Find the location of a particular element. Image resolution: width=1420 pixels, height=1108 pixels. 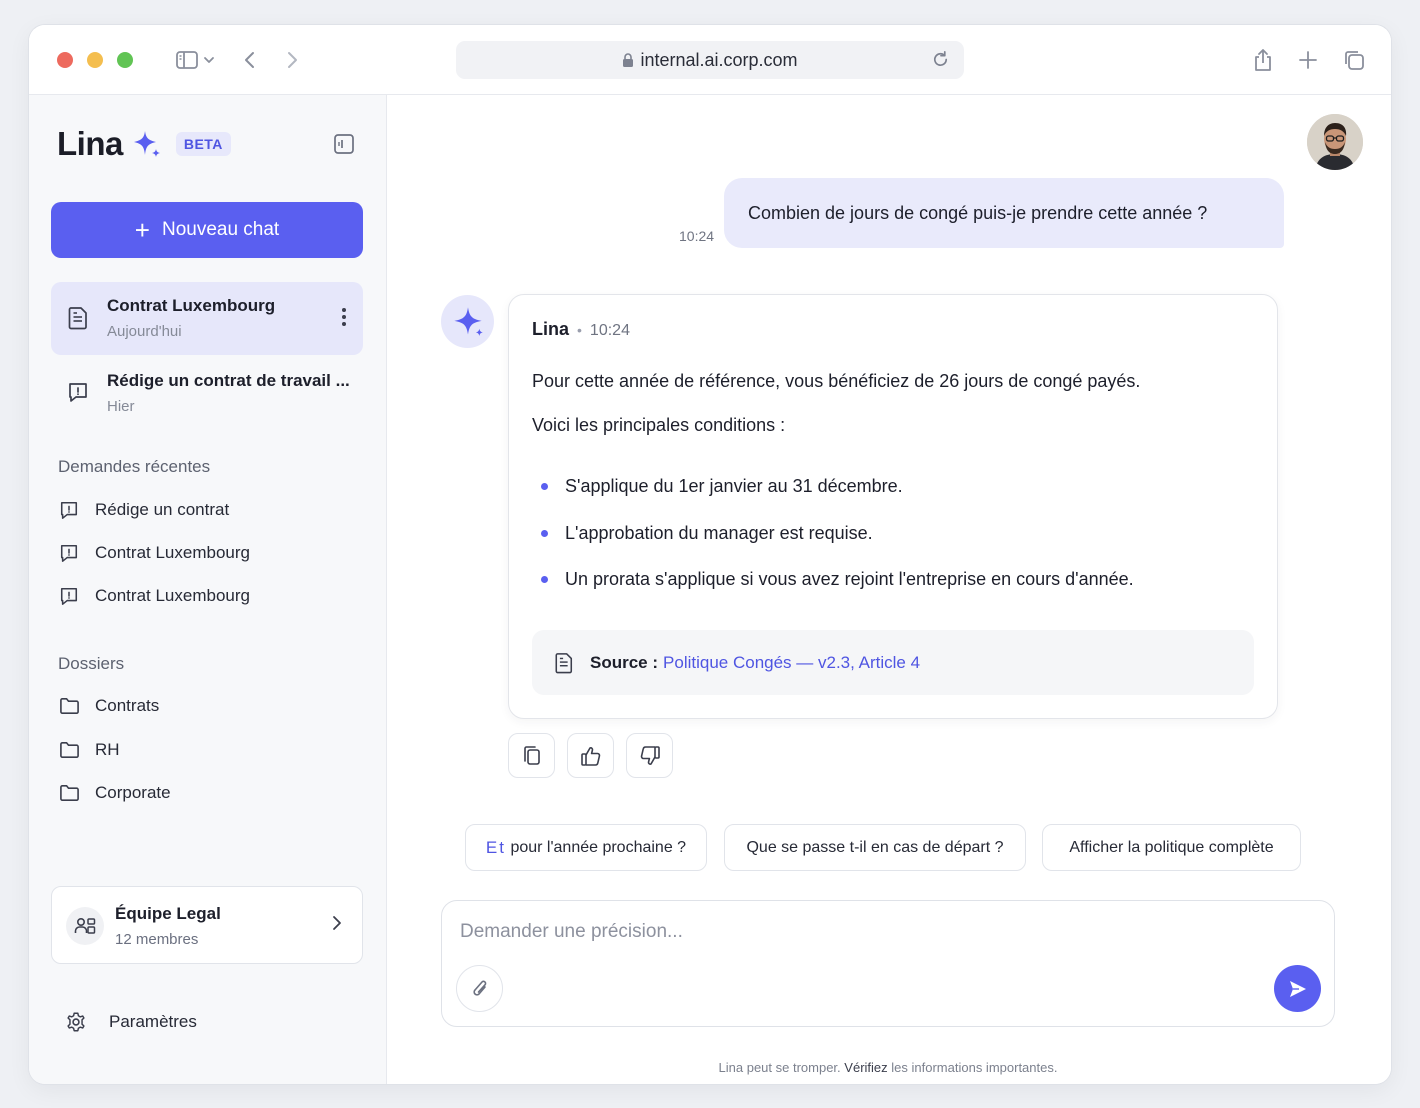

sidebar-toggle-icon is located at coordinates (197, 60).